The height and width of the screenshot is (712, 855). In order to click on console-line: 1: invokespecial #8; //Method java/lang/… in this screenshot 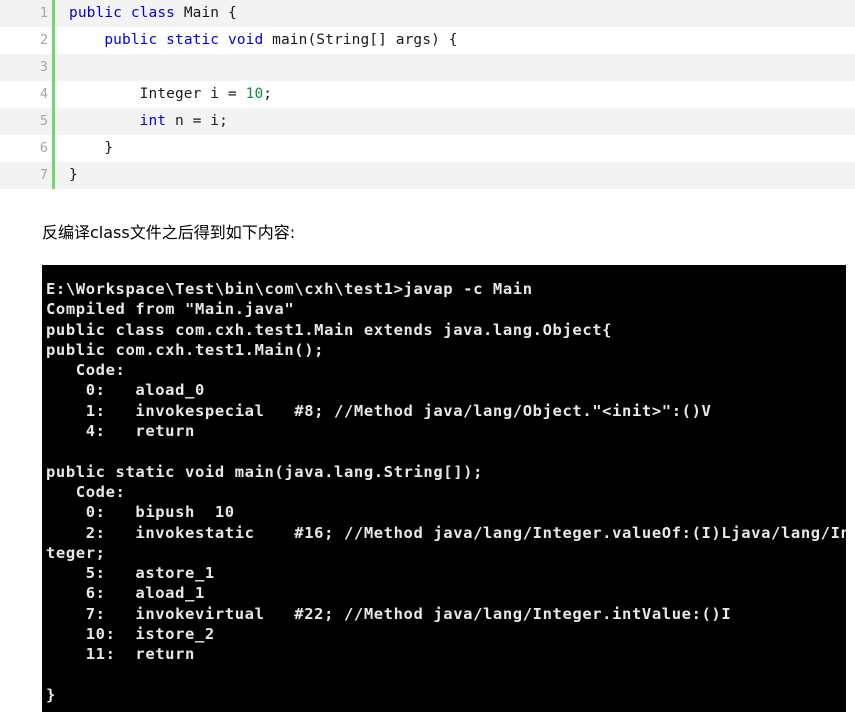, I will do `click(379, 410)`.